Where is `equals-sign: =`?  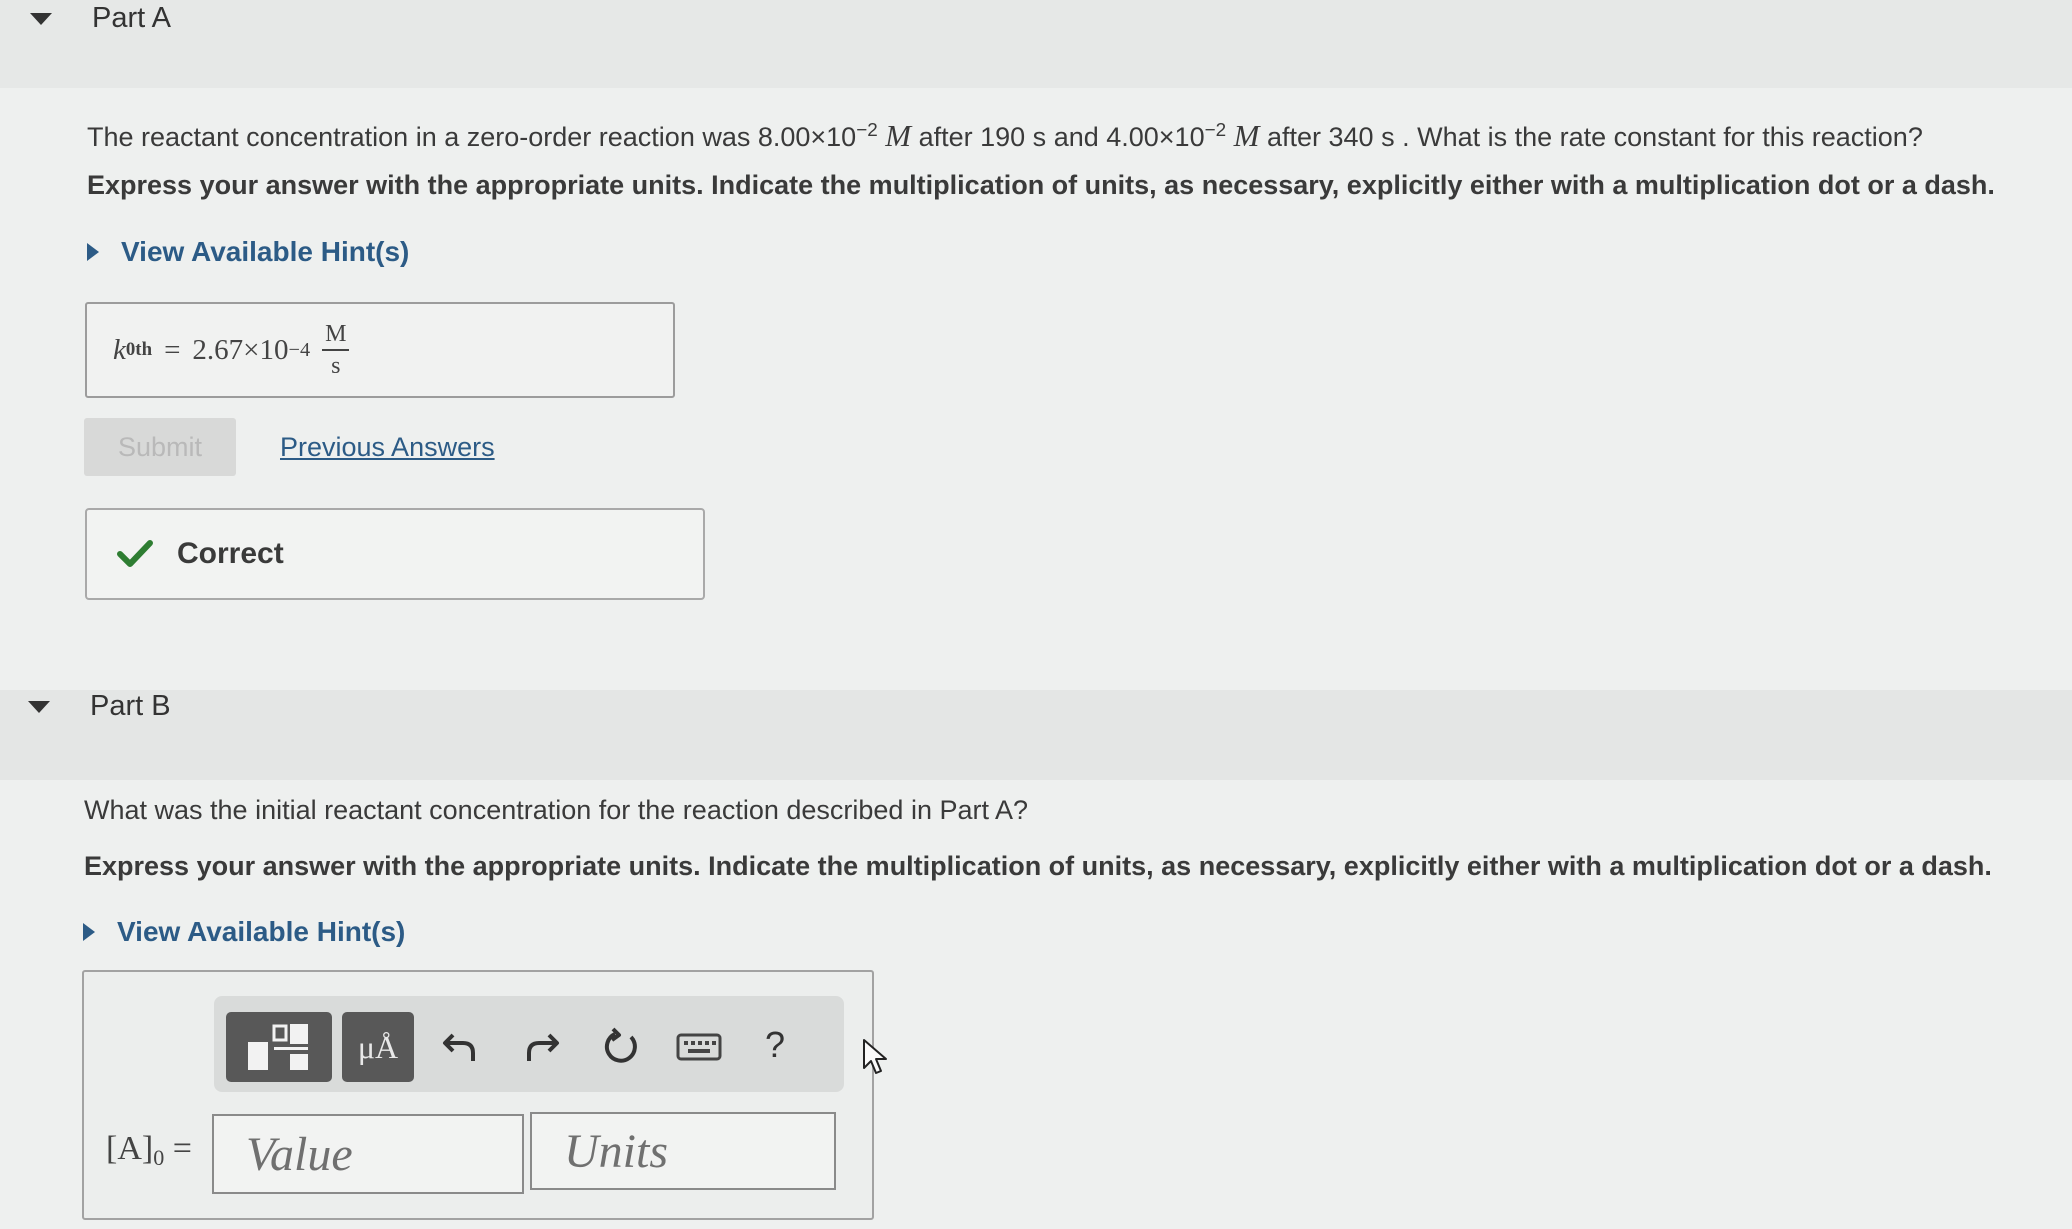 equals-sign: = is located at coordinates (172, 349).